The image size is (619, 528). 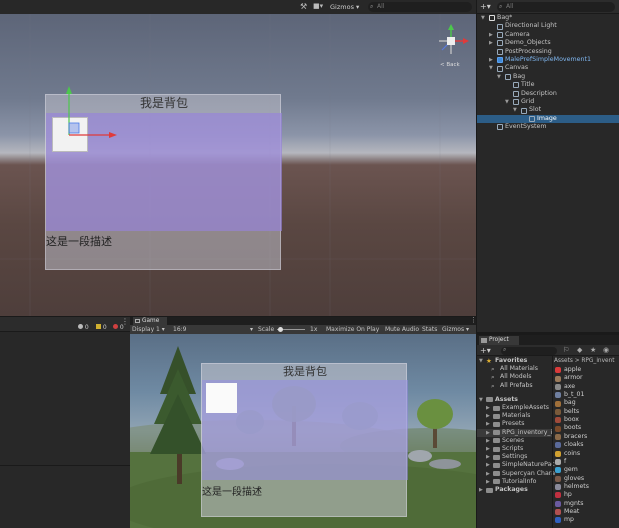 I want to click on hierarchy-item: ▼ Grid, so click(x=548, y=102).